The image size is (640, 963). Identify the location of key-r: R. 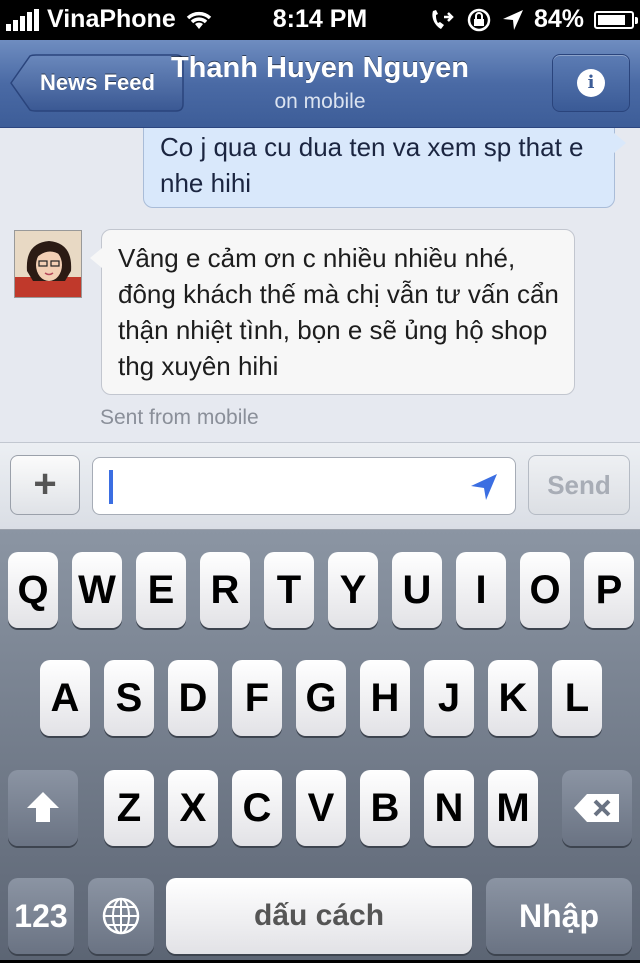
(225, 590).